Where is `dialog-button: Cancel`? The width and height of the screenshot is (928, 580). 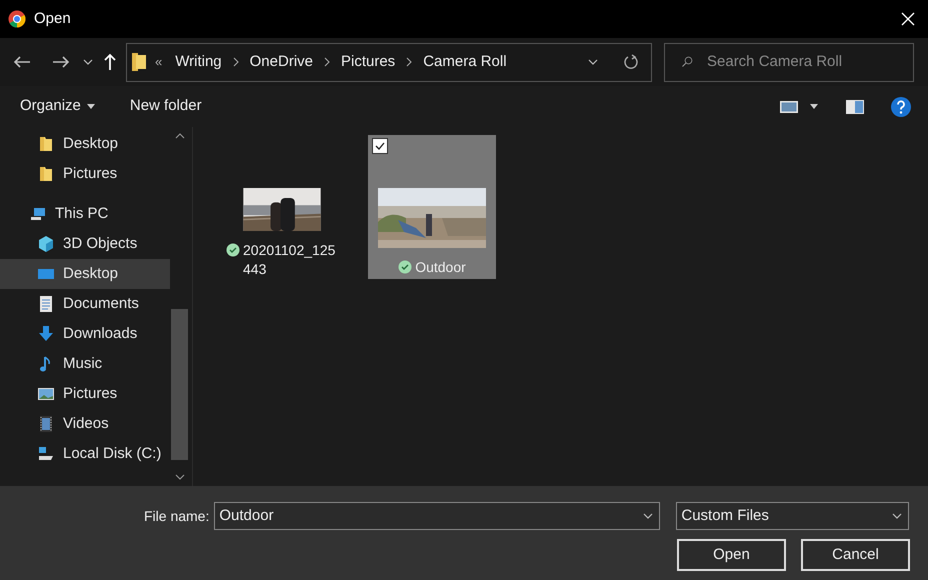 dialog-button: Cancel is located at coordinates (855, 555).